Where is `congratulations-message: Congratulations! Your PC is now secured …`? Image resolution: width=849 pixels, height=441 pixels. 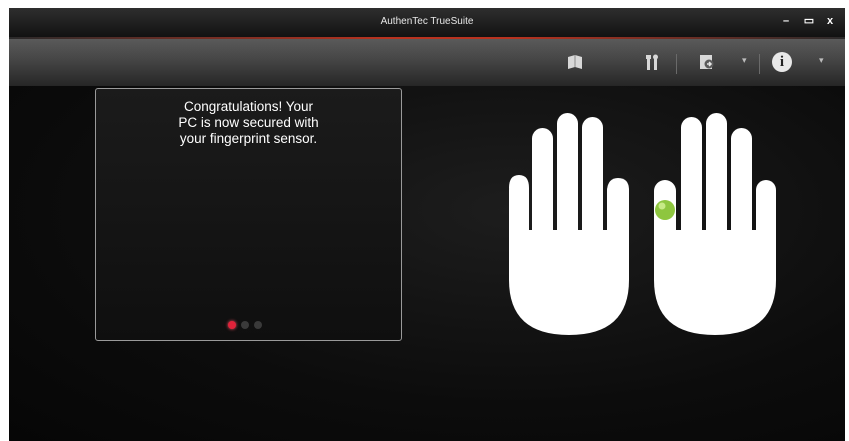
congratulations-message: Congratulations! Your PC is now secured … is located at coordinates (248, 123).